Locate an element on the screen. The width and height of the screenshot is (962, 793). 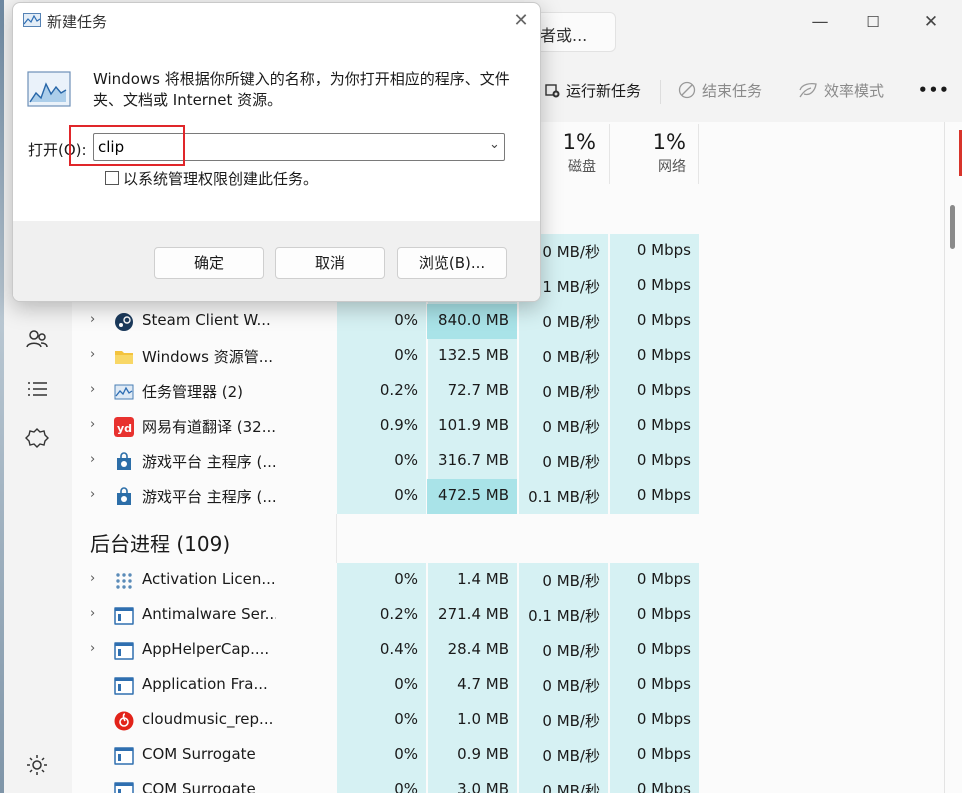
cancel-button: 取消 is located at coordinates (330, 263).